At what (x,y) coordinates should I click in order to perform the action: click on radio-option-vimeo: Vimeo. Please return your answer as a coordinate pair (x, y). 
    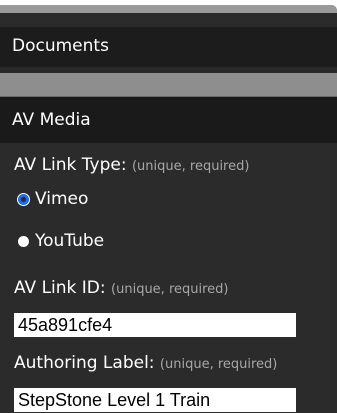
    Looking at the image, I should click on (53, 199).